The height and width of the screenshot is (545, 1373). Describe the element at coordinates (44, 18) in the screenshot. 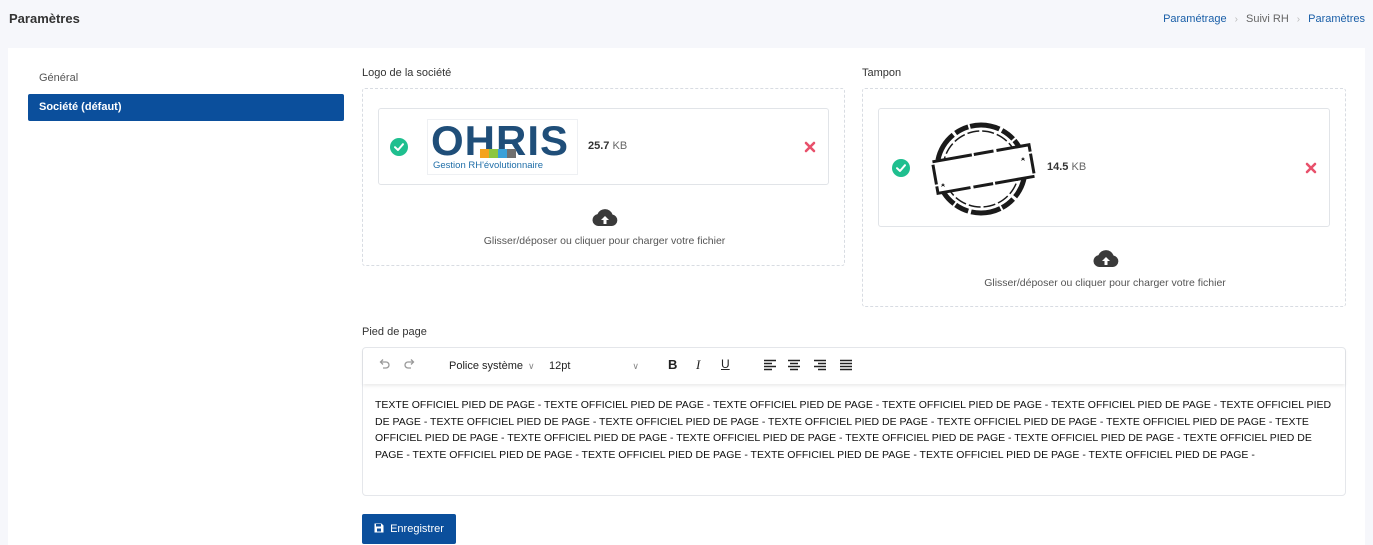

I see `page-title: Paramètres` at that location.